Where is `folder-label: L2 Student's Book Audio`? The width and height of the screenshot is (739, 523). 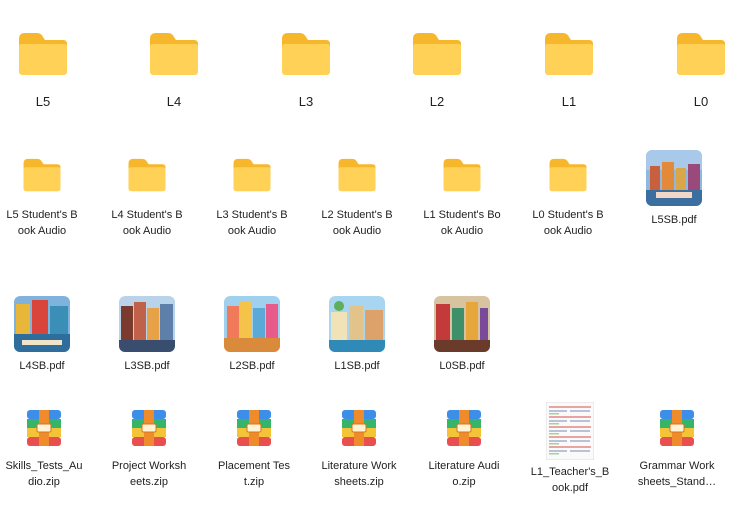
folder-label: L2 Student's Book Audio is located at coordinates (357, 223).